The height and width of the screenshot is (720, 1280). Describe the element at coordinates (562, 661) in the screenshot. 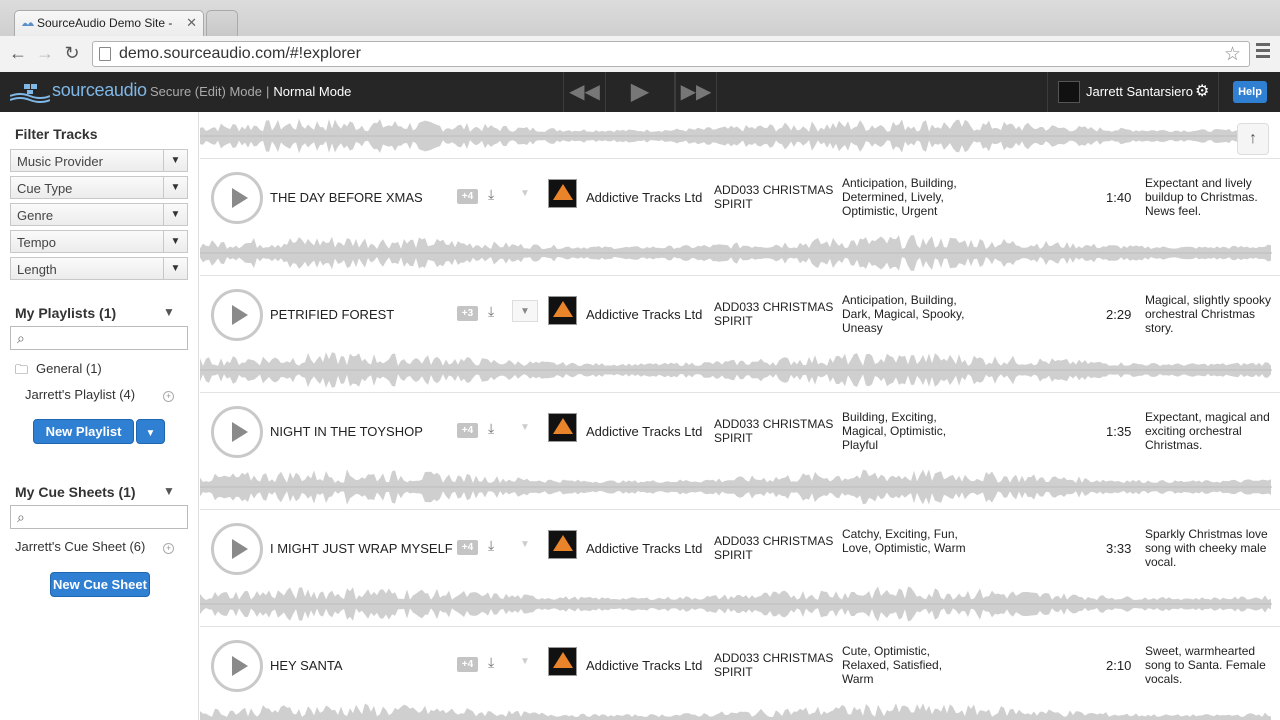

I see `album-art` at that location.